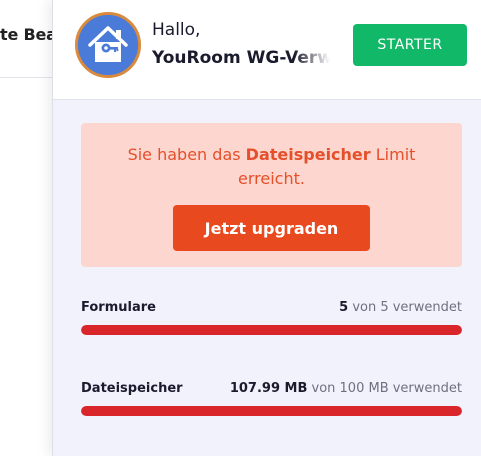 This screenshot has width=481, height=456. Describe the element at coordinates (271, 228) in the screenshot. I see `upgrade-button: Jetzt upgraden` at that location.